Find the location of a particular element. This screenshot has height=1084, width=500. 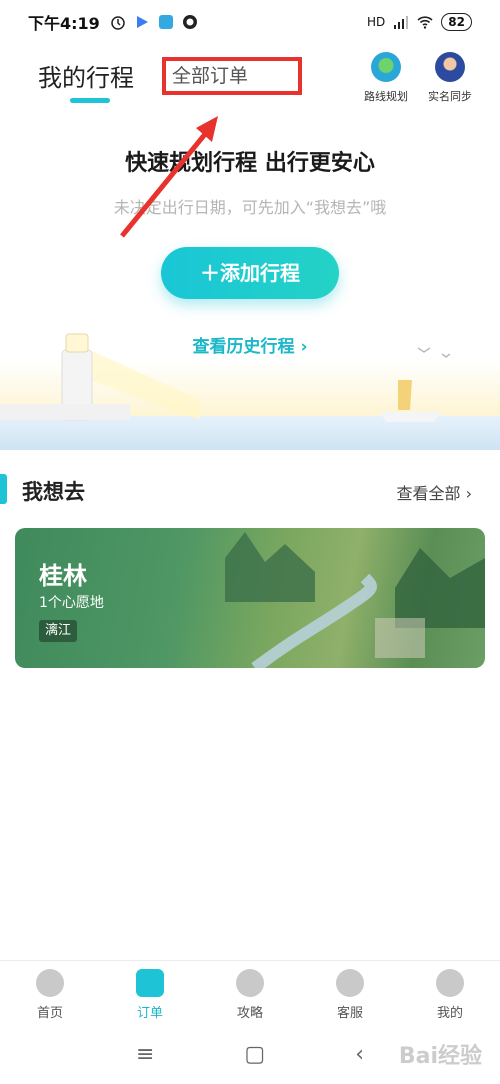

app-icon is located at coordinates (165, 22).